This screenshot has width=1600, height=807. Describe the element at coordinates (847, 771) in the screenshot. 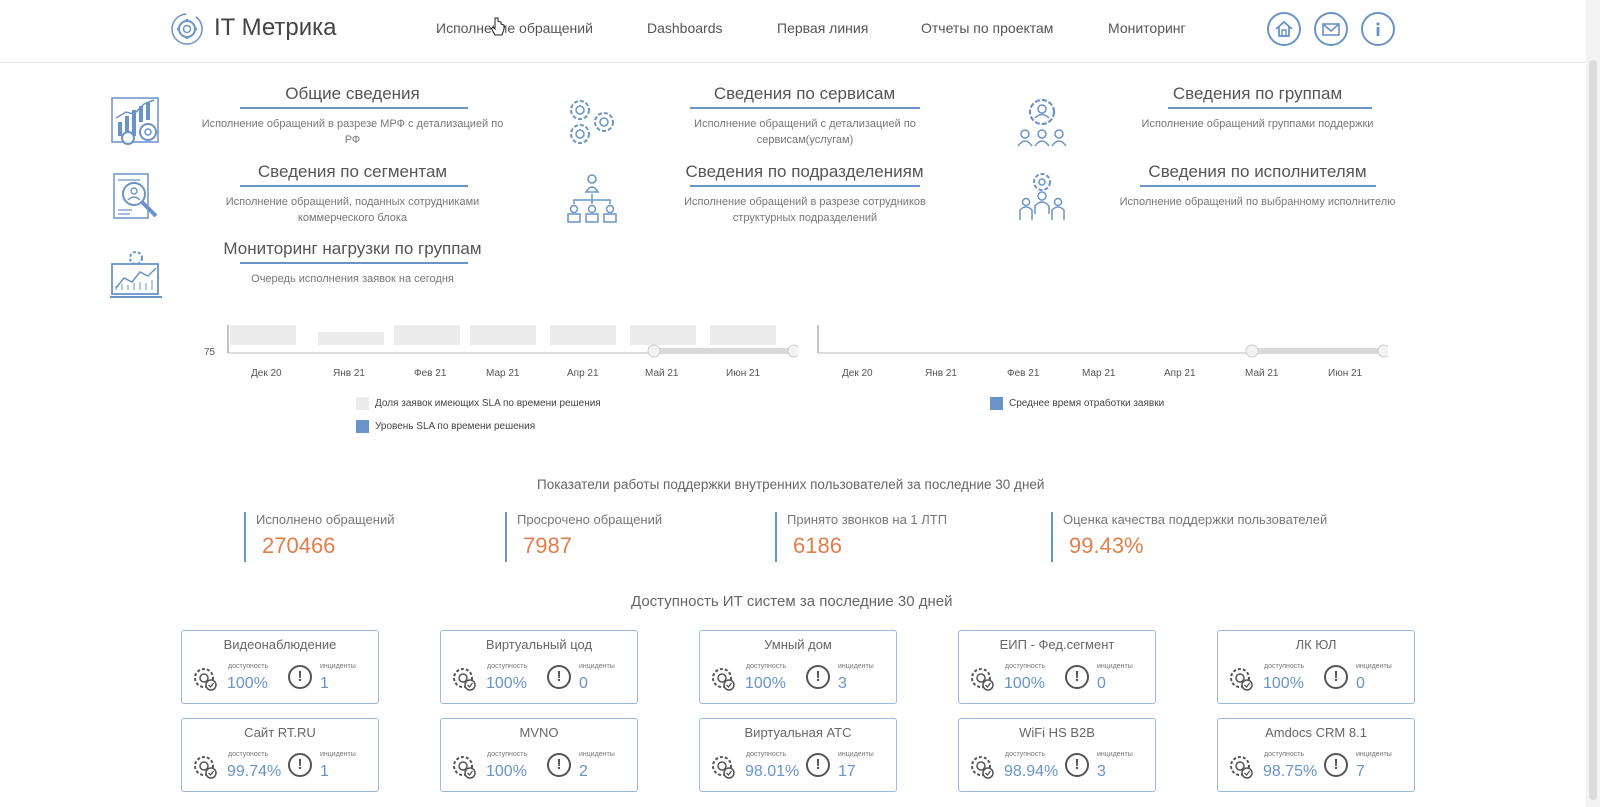

I see `incidents-value: 17` at that location.